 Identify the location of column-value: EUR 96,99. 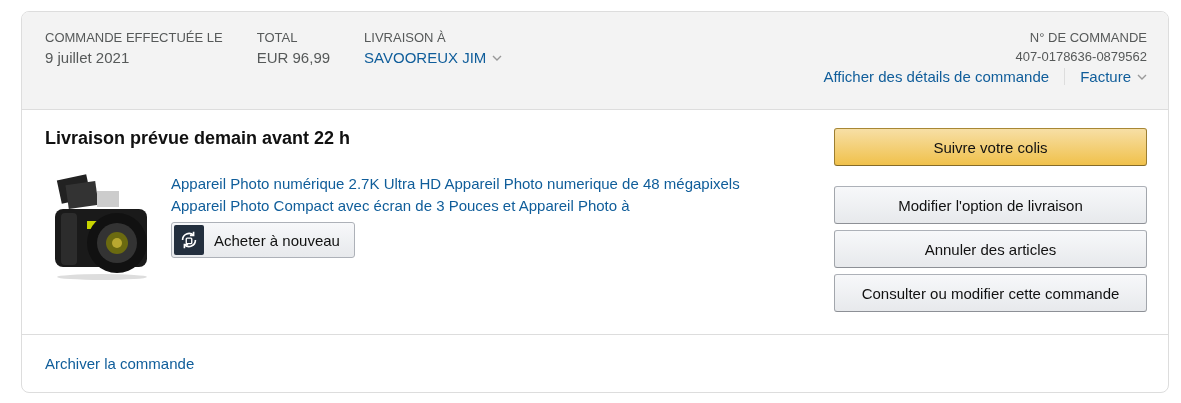
(293, 57).